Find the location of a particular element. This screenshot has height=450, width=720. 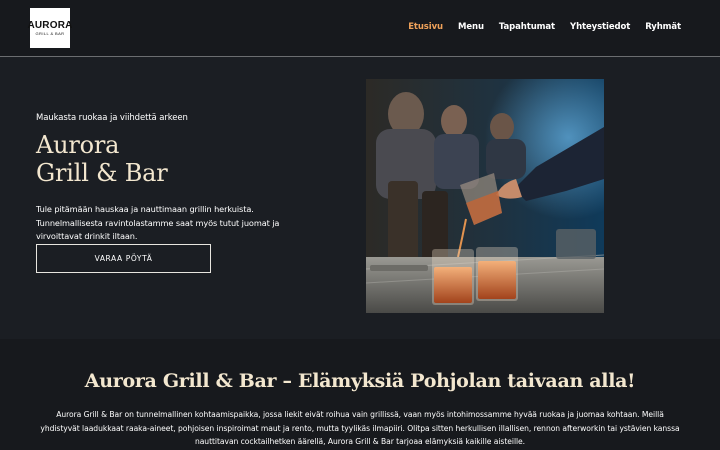

logo-wordmark: AURORA is located at coordinates (50, 25).